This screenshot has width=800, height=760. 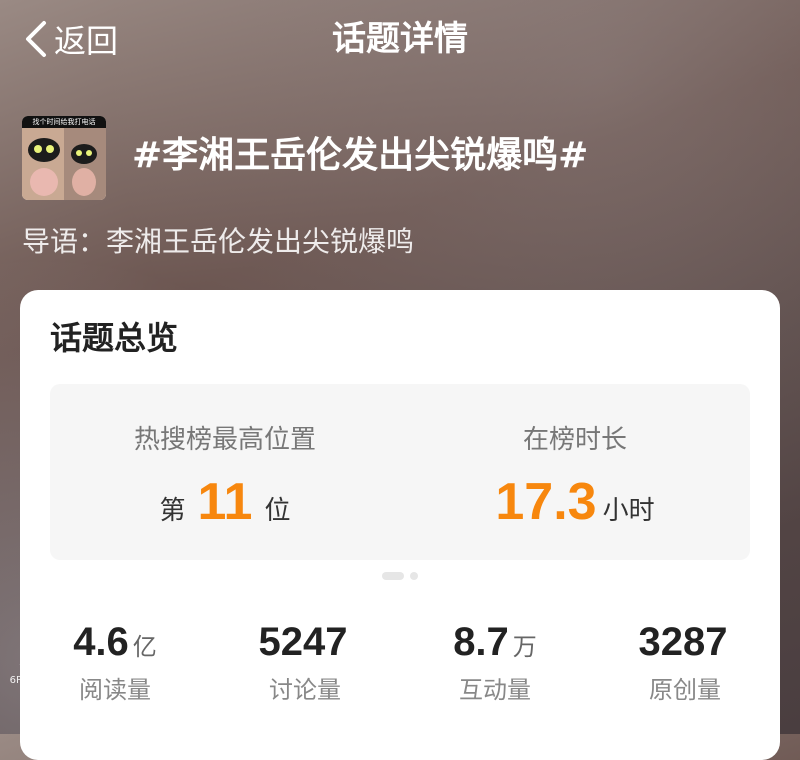 I want to click on hot-rank-suffix: 位, so click(x=277, y=511).